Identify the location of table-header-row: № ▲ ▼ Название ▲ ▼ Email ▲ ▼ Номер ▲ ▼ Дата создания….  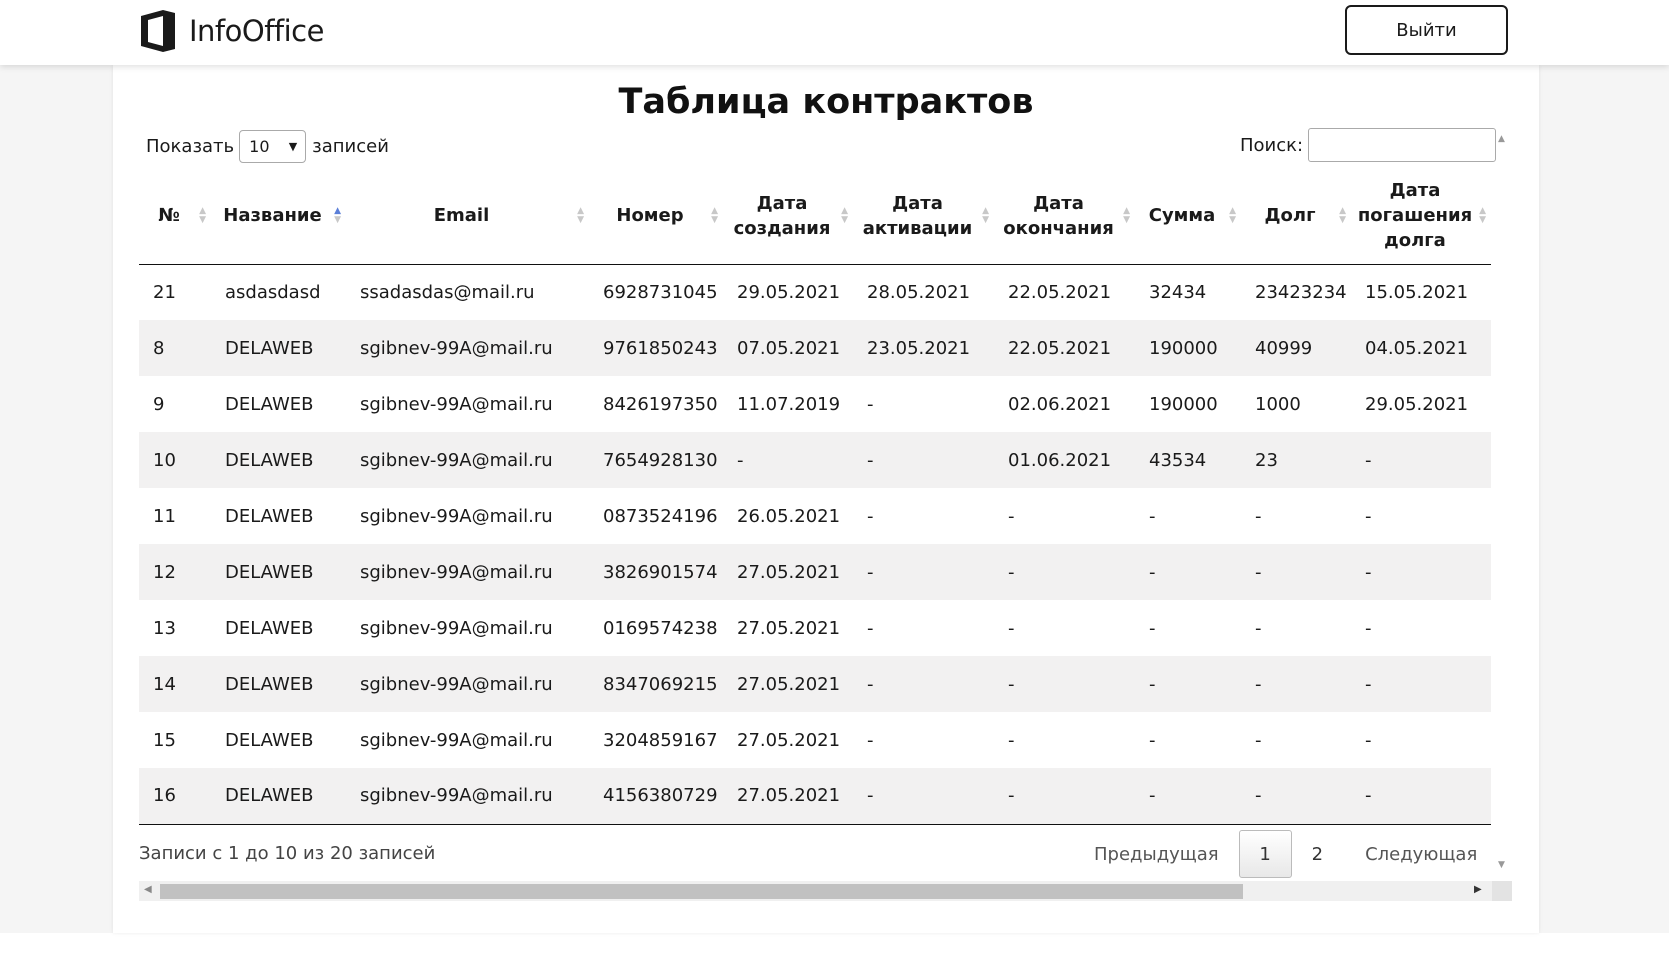
(815, 216).